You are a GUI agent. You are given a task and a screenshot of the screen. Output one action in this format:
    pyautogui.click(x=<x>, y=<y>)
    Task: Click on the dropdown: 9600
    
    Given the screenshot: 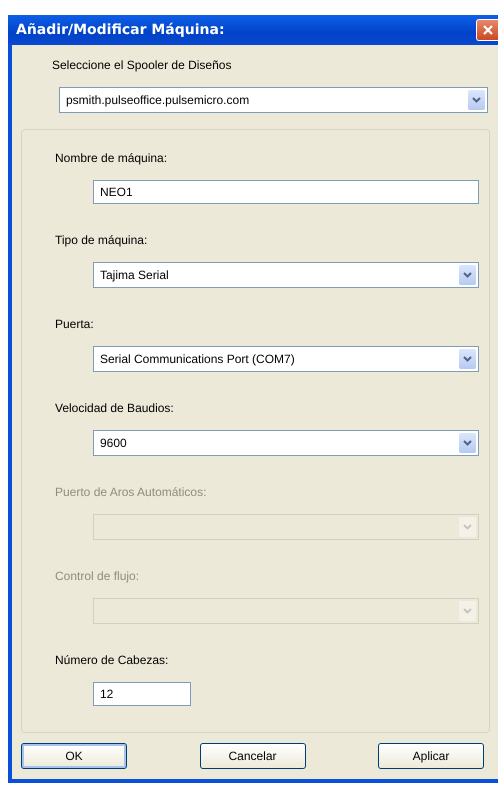 What is the action you would take?
    pyautogui.click(x=286, y=443)
    